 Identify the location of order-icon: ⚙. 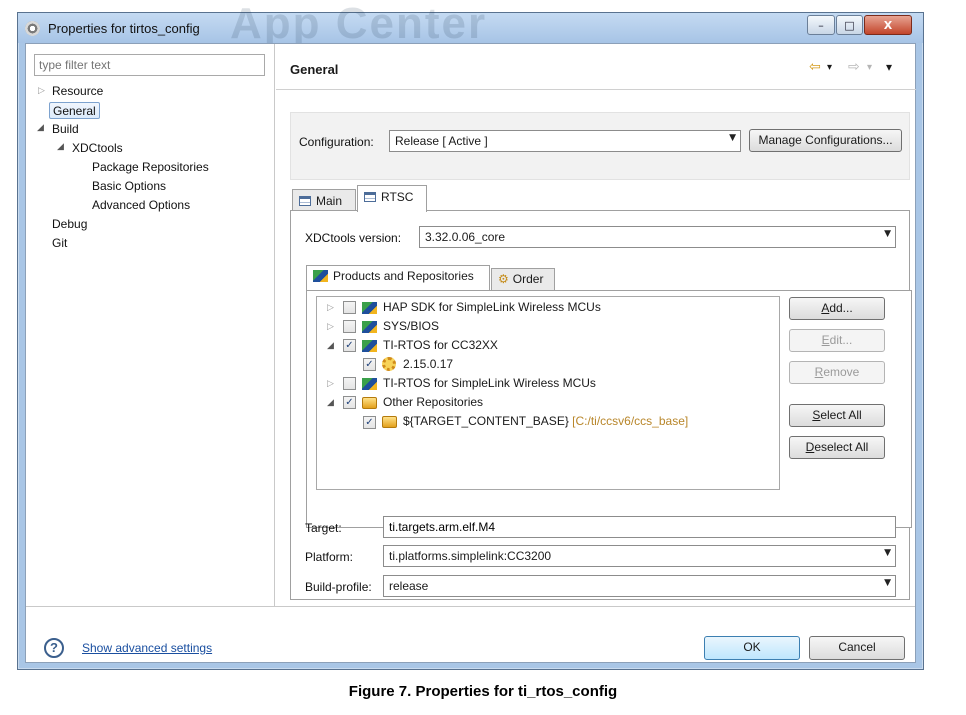
(503, 279).